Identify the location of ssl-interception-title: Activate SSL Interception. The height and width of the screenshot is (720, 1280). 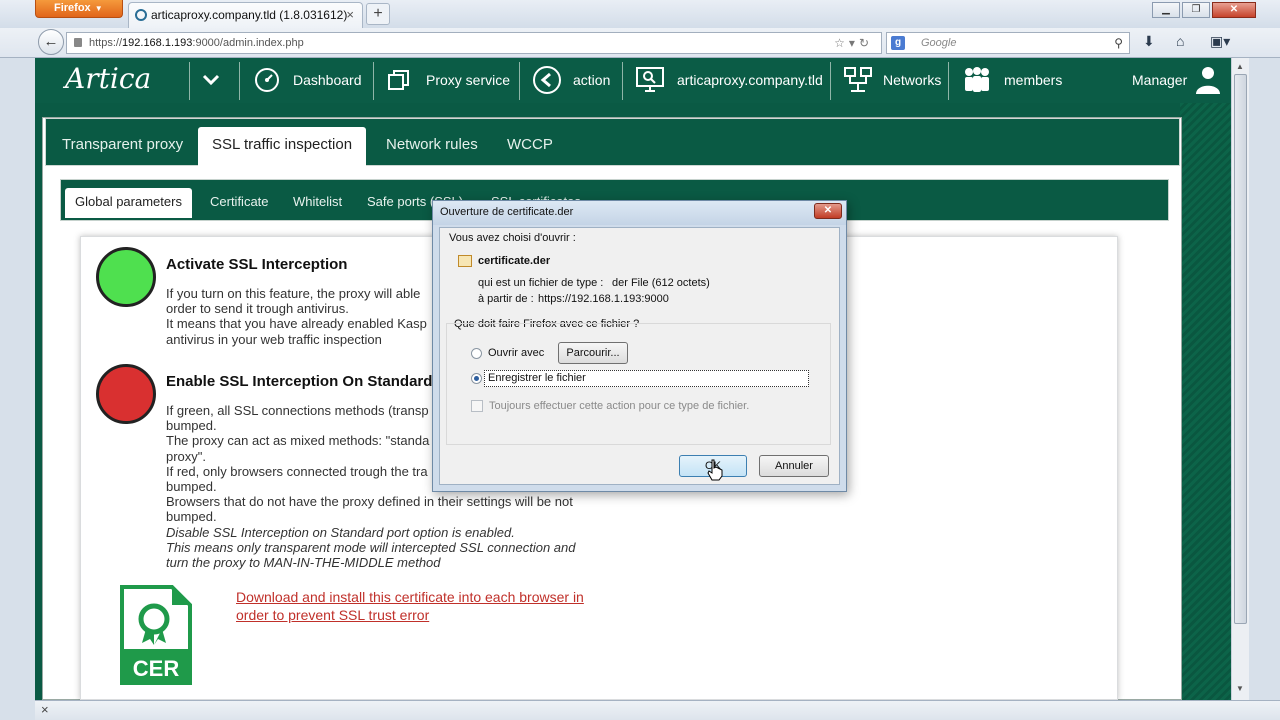
(257, 264).